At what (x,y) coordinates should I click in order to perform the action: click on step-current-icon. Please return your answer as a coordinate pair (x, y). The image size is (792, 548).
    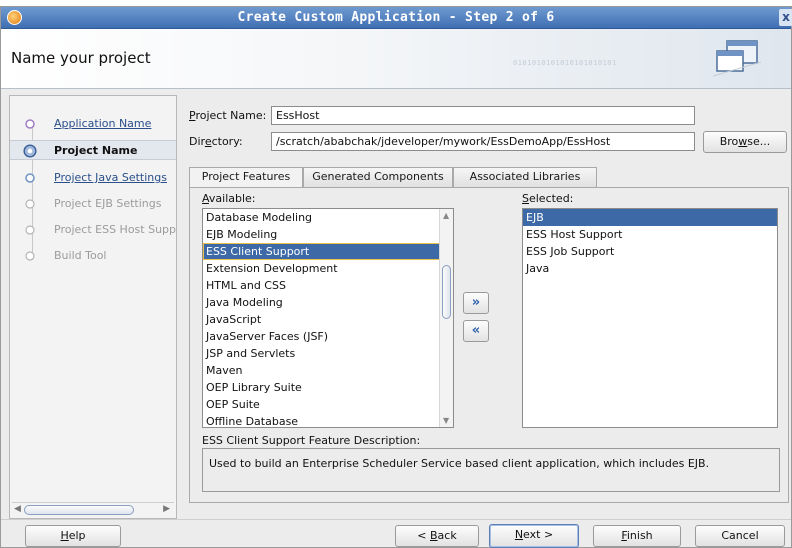
    Looking at the image, I should click on (30, 151).